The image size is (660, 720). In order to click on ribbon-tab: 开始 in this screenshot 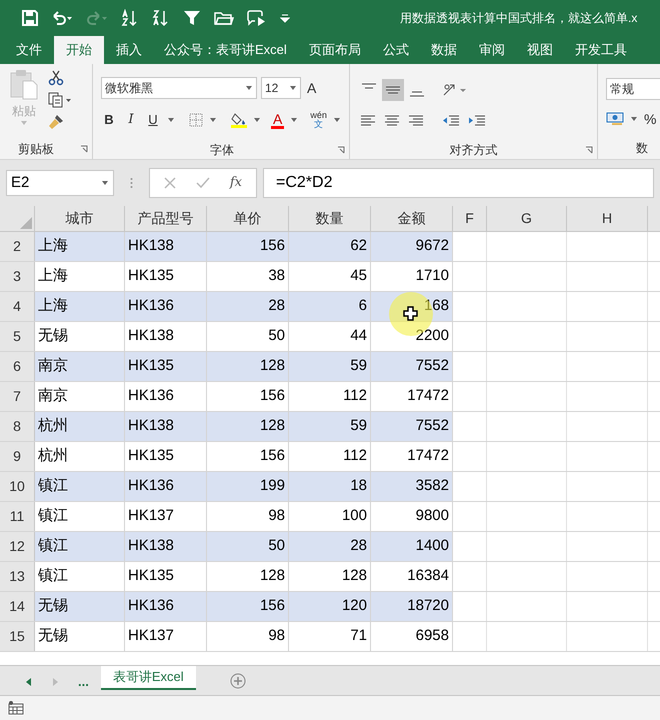, I will do `click(79, 50)`.